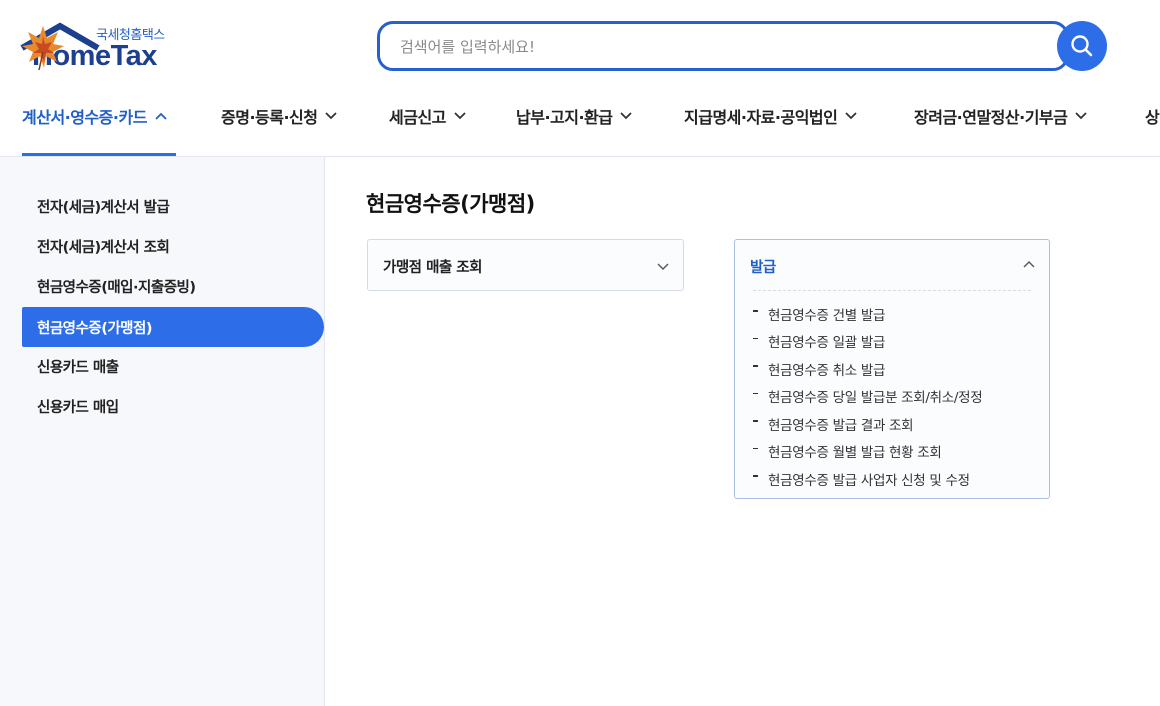 The width and height of the screenshot is (1160, 706). Describe the element at coordinates (761, 117) in the screenshot. I see `nav-item-label: 지급명세·자료·공익법인` at that location.